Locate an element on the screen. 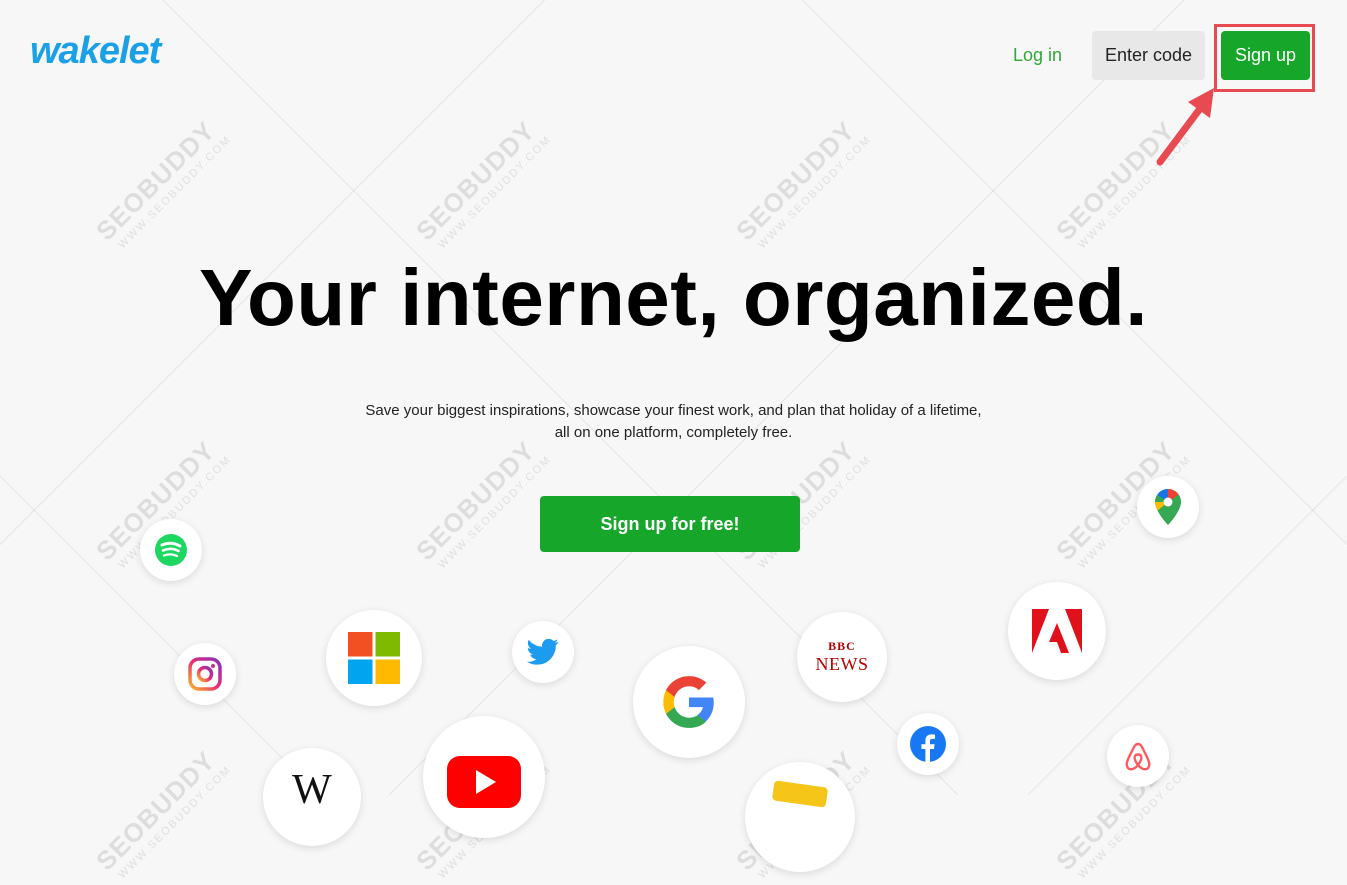  wakelet-logo: wakelet is located at coordinates (95, 51).